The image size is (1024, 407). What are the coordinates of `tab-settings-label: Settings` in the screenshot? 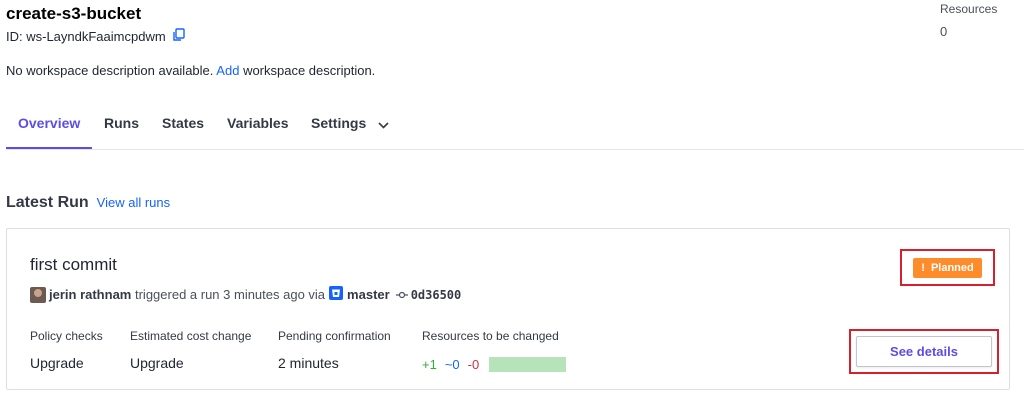 It's located at (339, 123).